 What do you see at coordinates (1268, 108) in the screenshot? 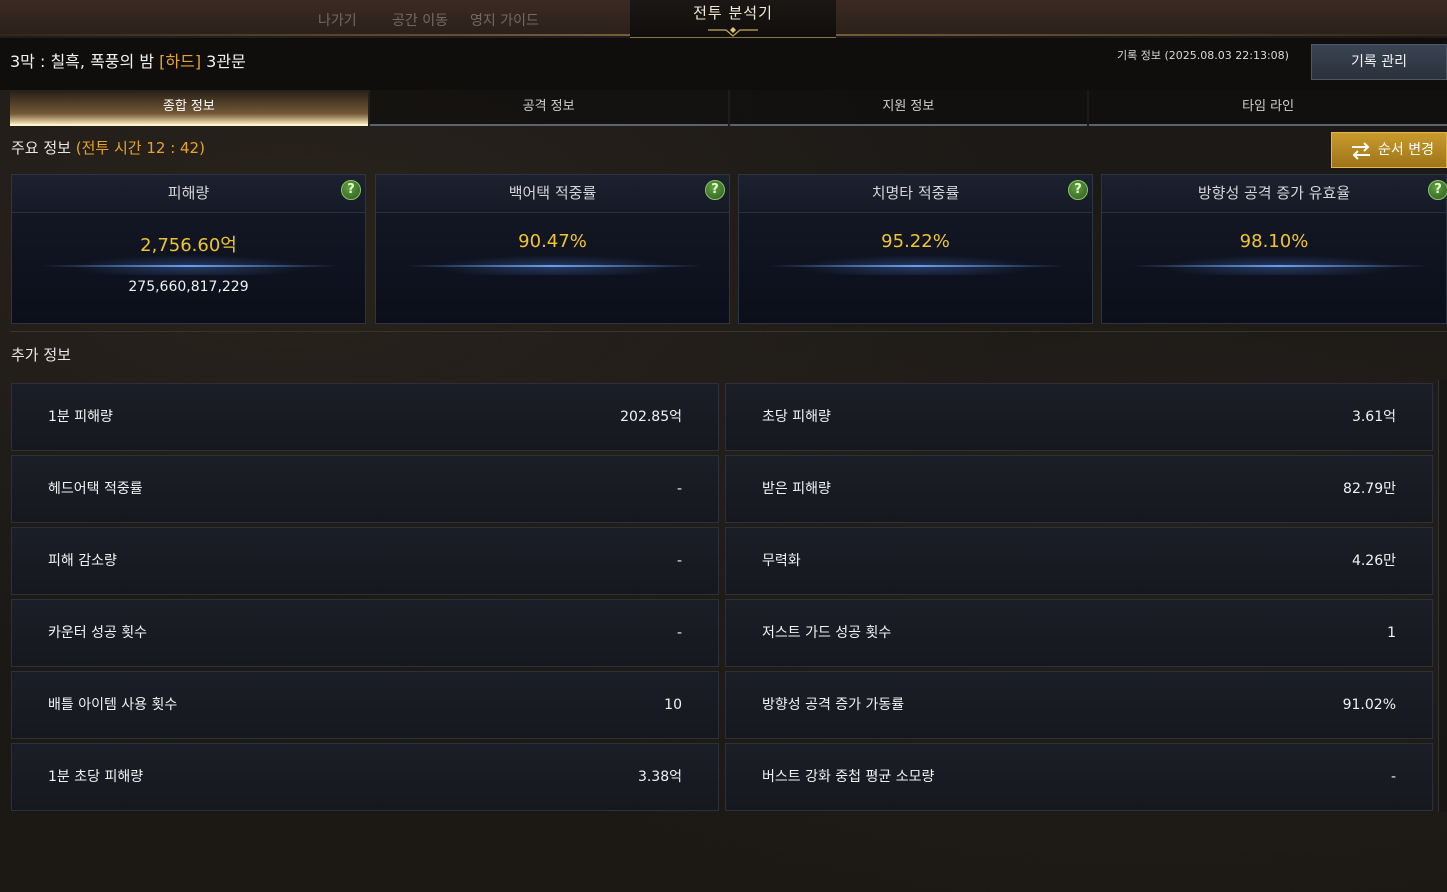
I see `tab-timeline: 타임 라인` at bounding box center [1268, 108].